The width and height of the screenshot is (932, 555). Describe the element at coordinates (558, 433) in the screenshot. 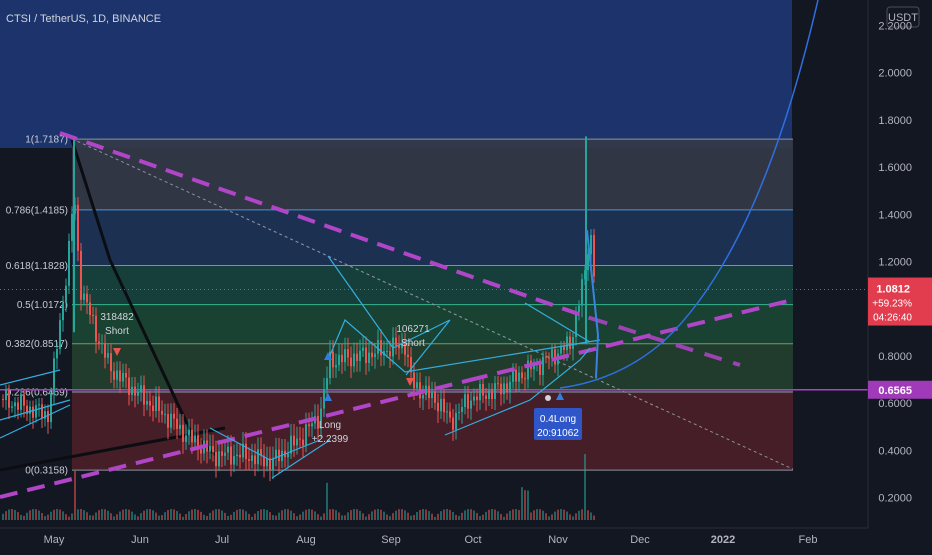

I see `annotation-long-value: 20:91062` at that location.